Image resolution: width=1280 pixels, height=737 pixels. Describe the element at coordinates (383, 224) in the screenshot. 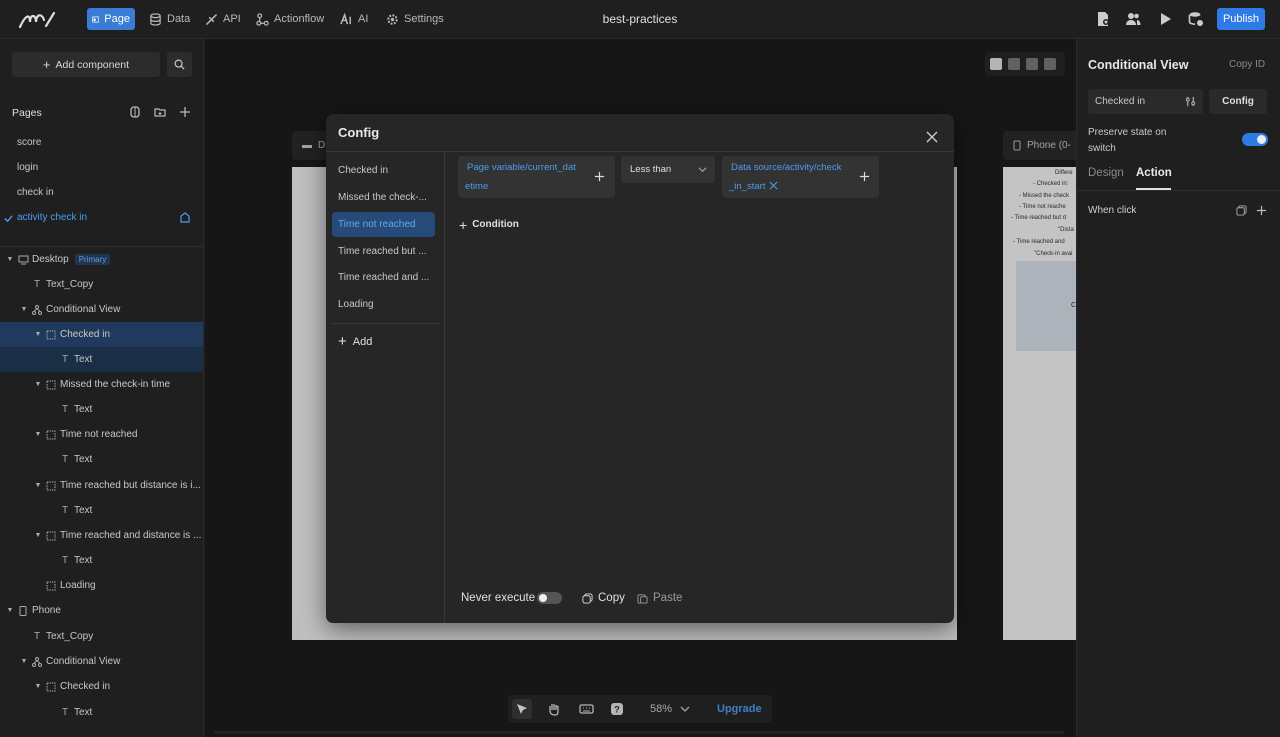

I see `state-item-time-not-reached: Time not reached` at that location.